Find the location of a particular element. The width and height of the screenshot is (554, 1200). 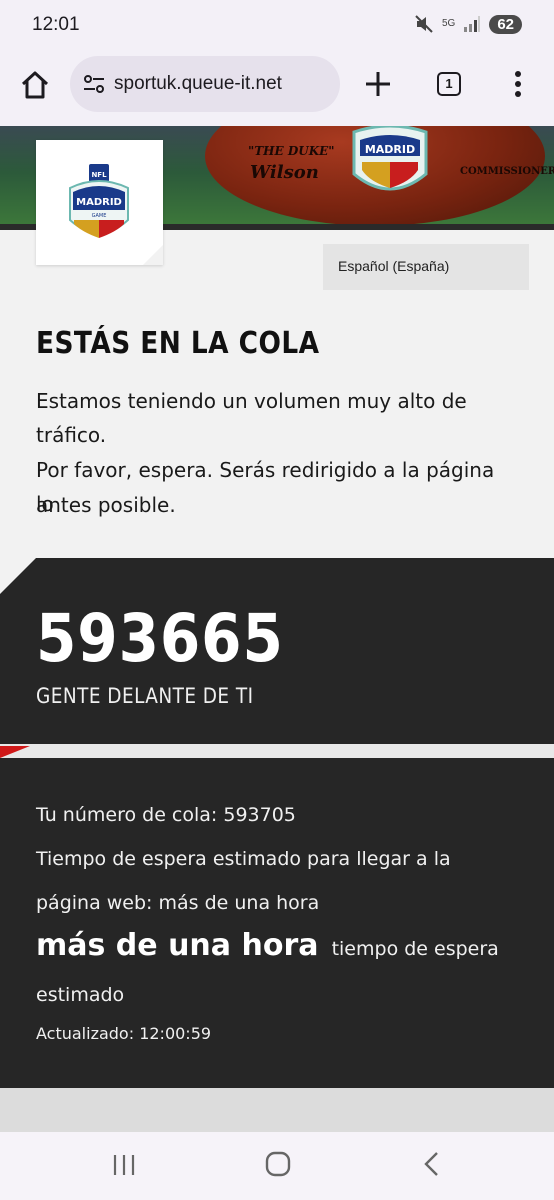

wait-time-highlight: más de una hora tiempo de espera is located at coordinates (276, 945).